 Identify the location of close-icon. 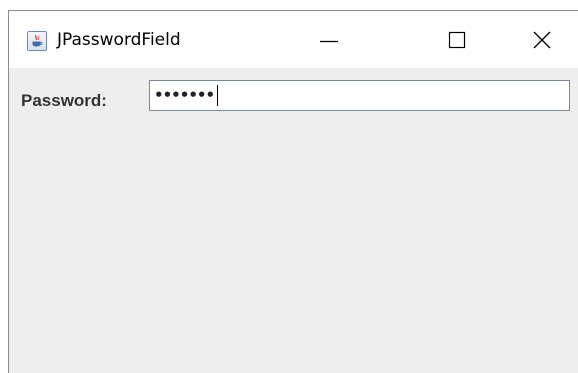
(542, 40).